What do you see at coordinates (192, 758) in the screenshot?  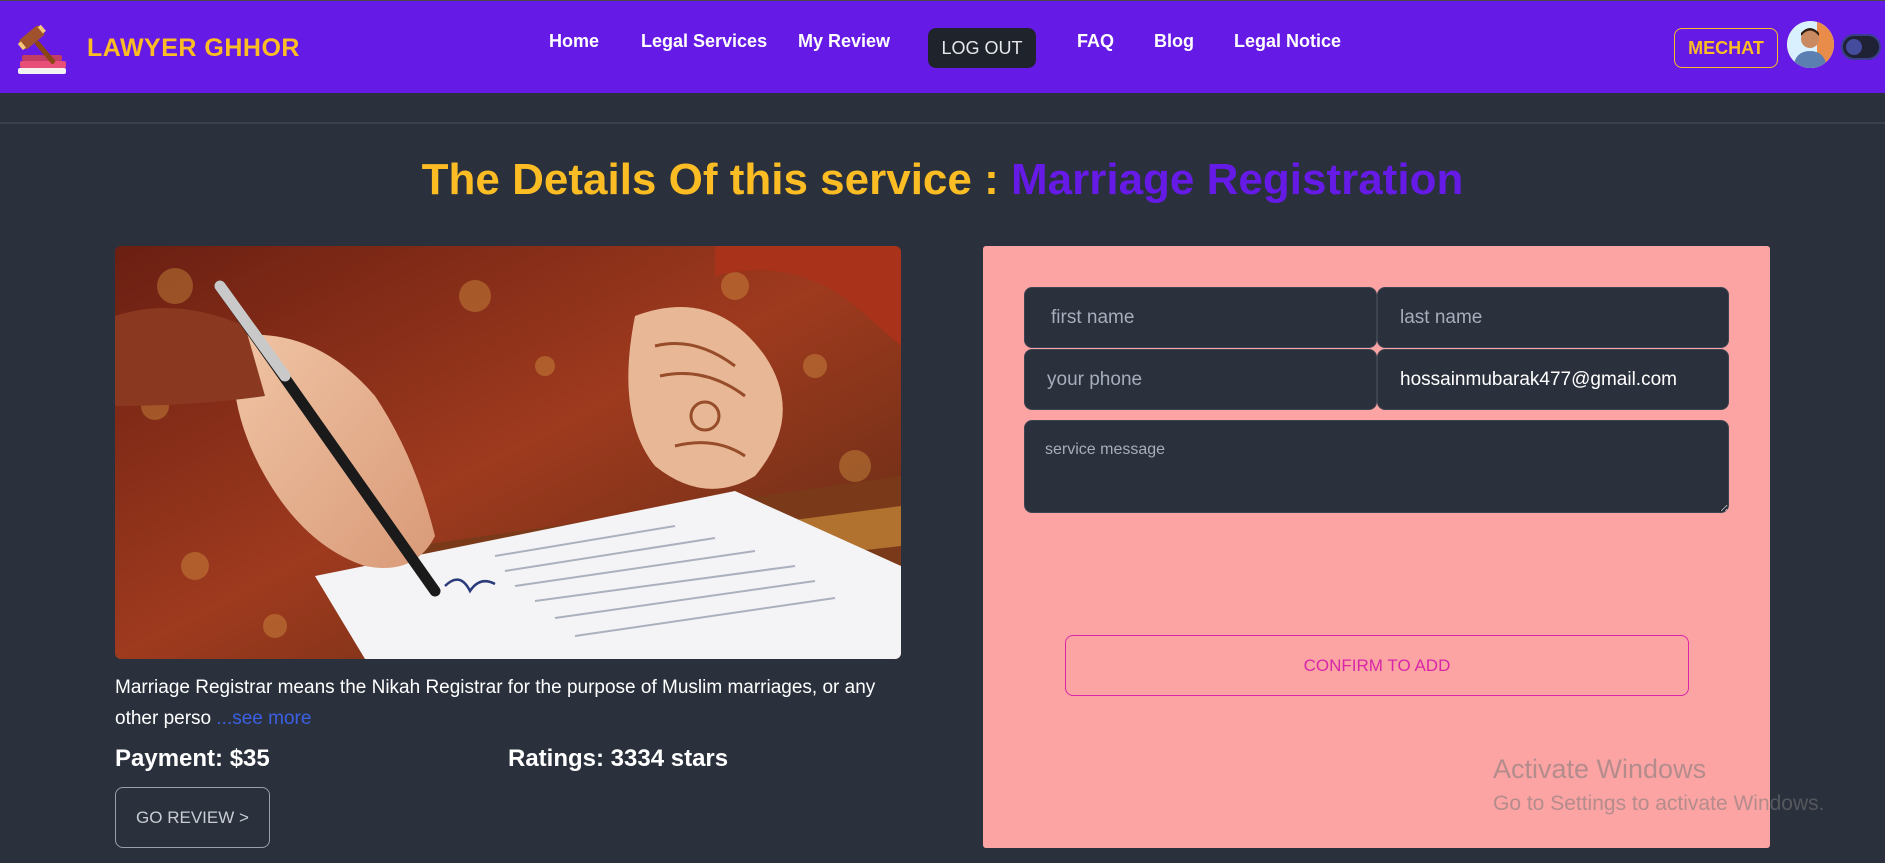 I see `service-payment: Payment: $35` at bounding box center [192, 758].